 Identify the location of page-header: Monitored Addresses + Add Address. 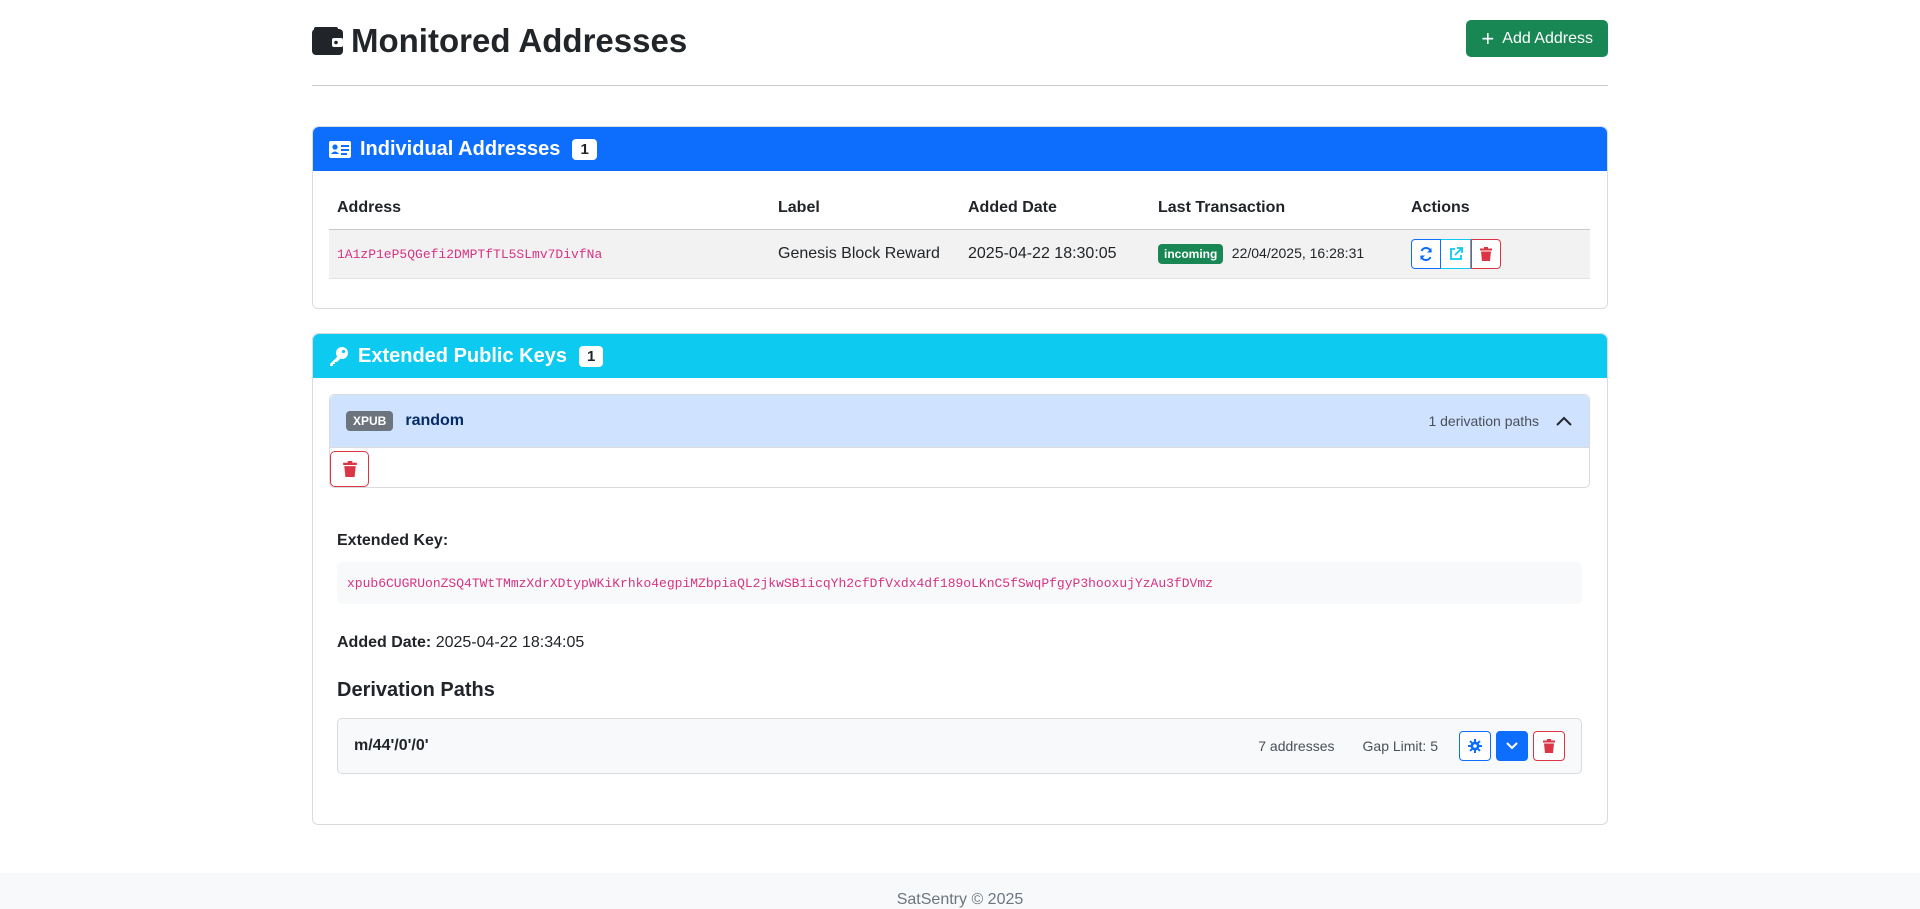
(960, 43).